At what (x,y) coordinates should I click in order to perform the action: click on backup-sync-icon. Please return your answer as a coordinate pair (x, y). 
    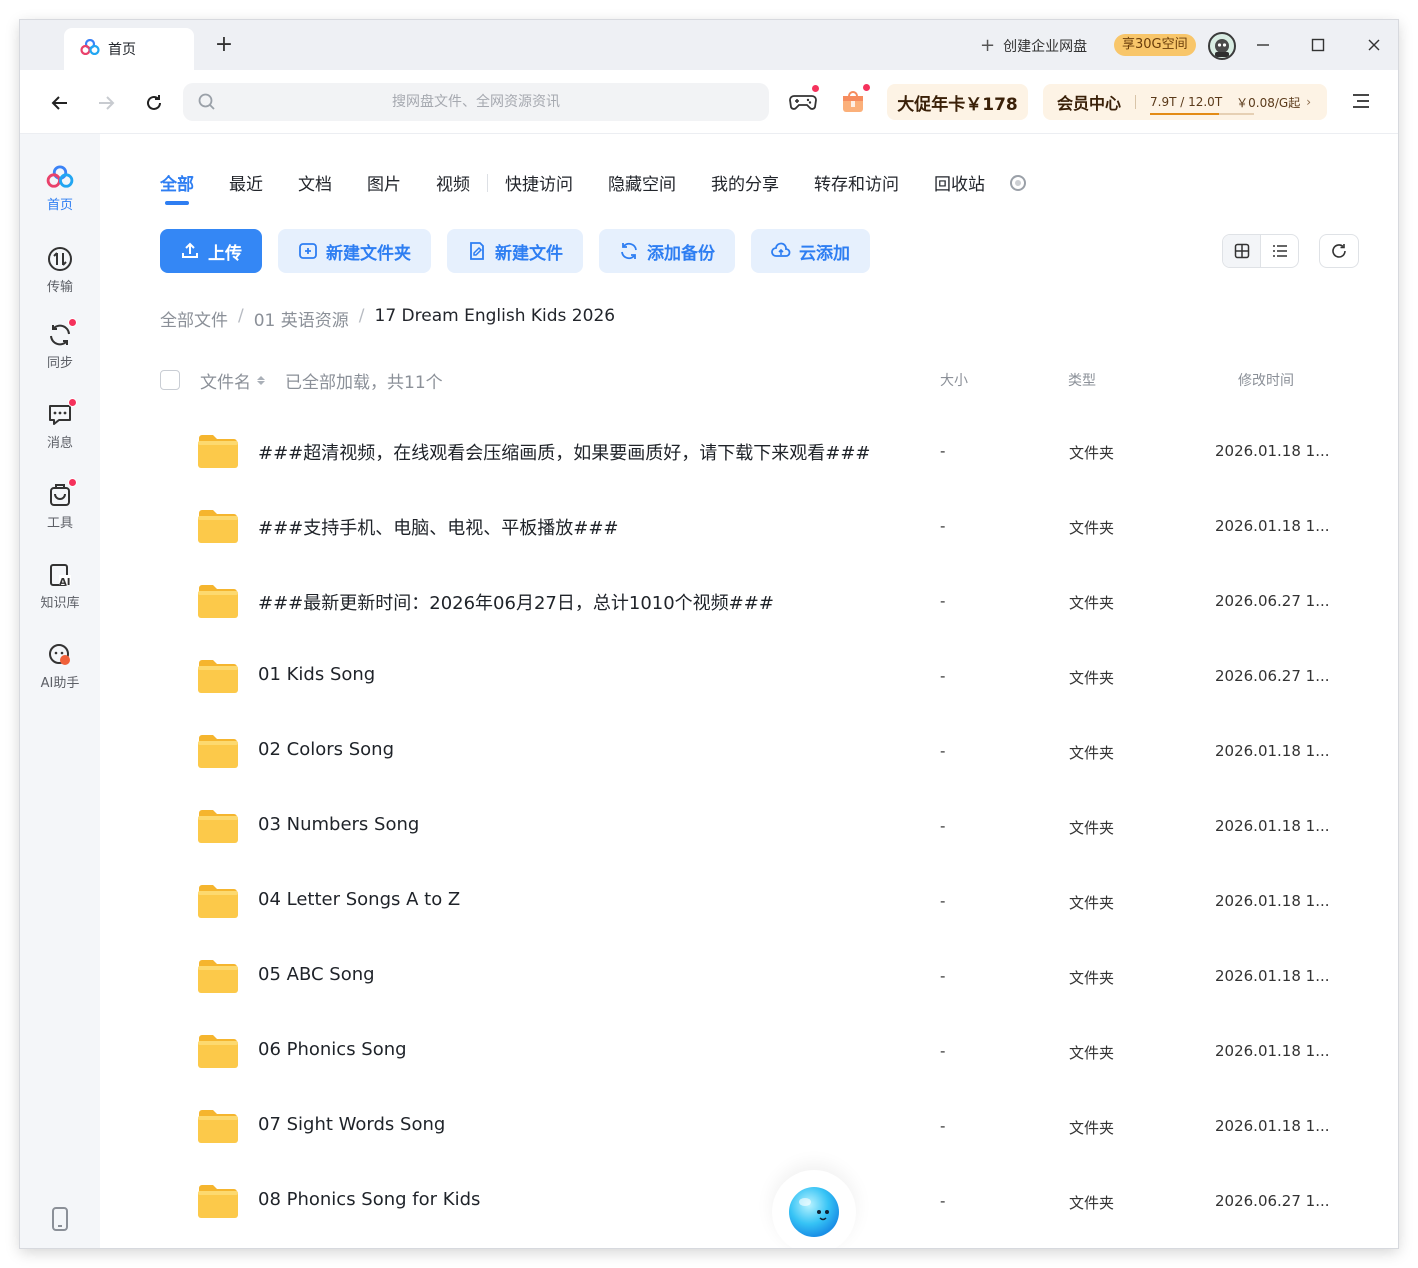
    Looking at the image, I should click on (629, 251).